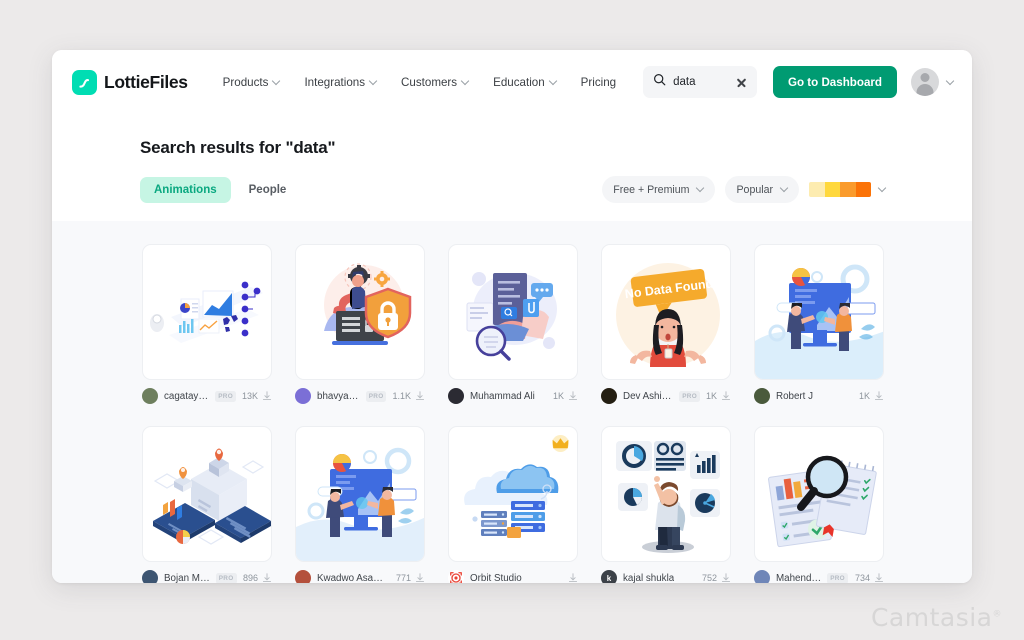 The width and height of the screenshot is (1024, 640). Describe the element at coordinates (862, 578) in the screenshot. I see `download-count: 734` at that location.